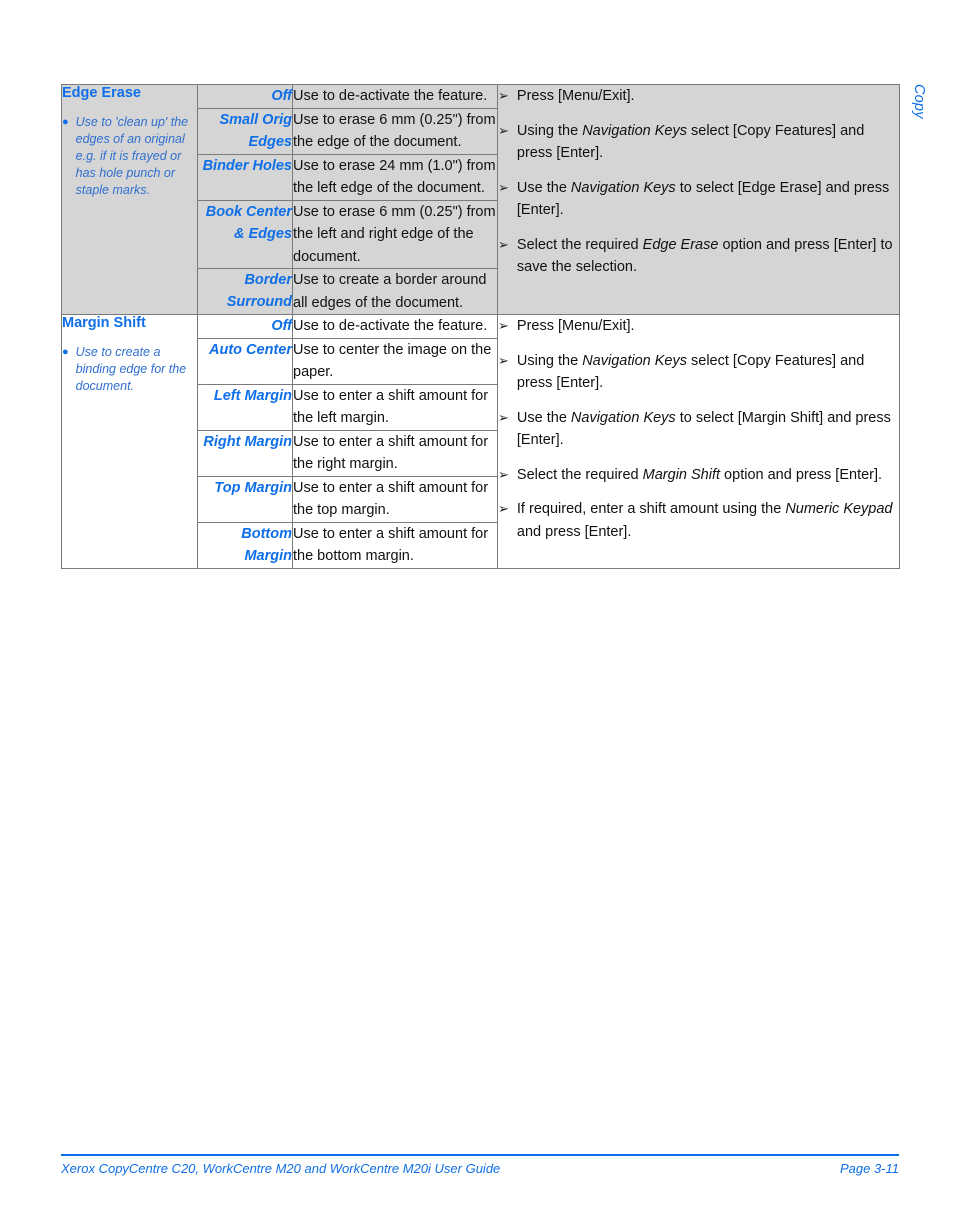 This screenshot has height=1227, width=954. I want to click on description-text: Use to center the image on the paper., so click(392, 361).